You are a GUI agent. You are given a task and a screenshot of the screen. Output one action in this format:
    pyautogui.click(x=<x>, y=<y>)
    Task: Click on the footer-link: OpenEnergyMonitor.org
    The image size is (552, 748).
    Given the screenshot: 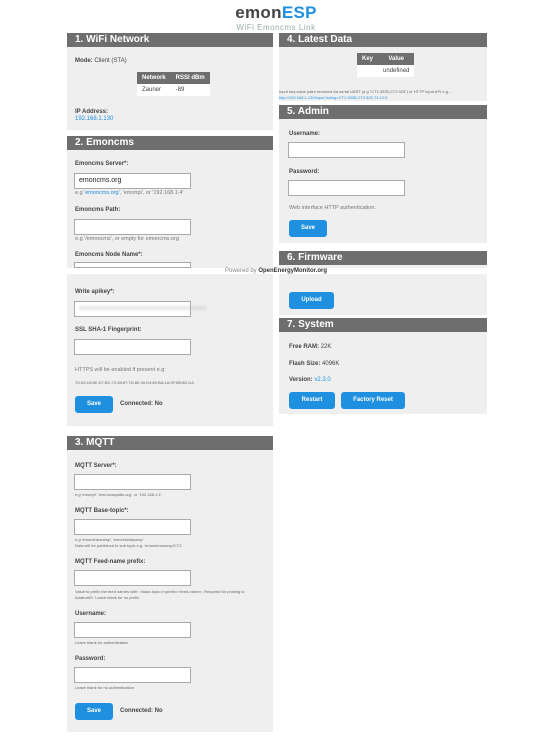 What is the action you would take?
    pyautogui.click(x=292, y=271)
    